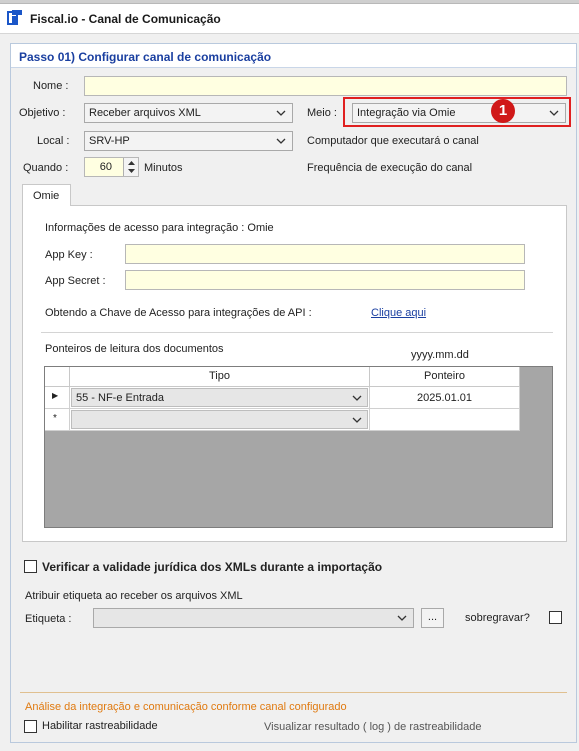 Image resolution: width=579 pixels, height=751 pixels. I want to click on meio-value: Integração via Omie, so click(406, 113).